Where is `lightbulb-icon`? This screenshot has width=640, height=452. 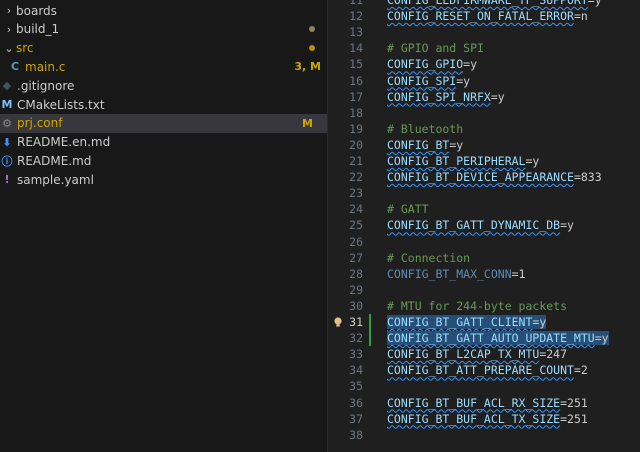 lightbulb-icon is located at coordinates (338, 322).